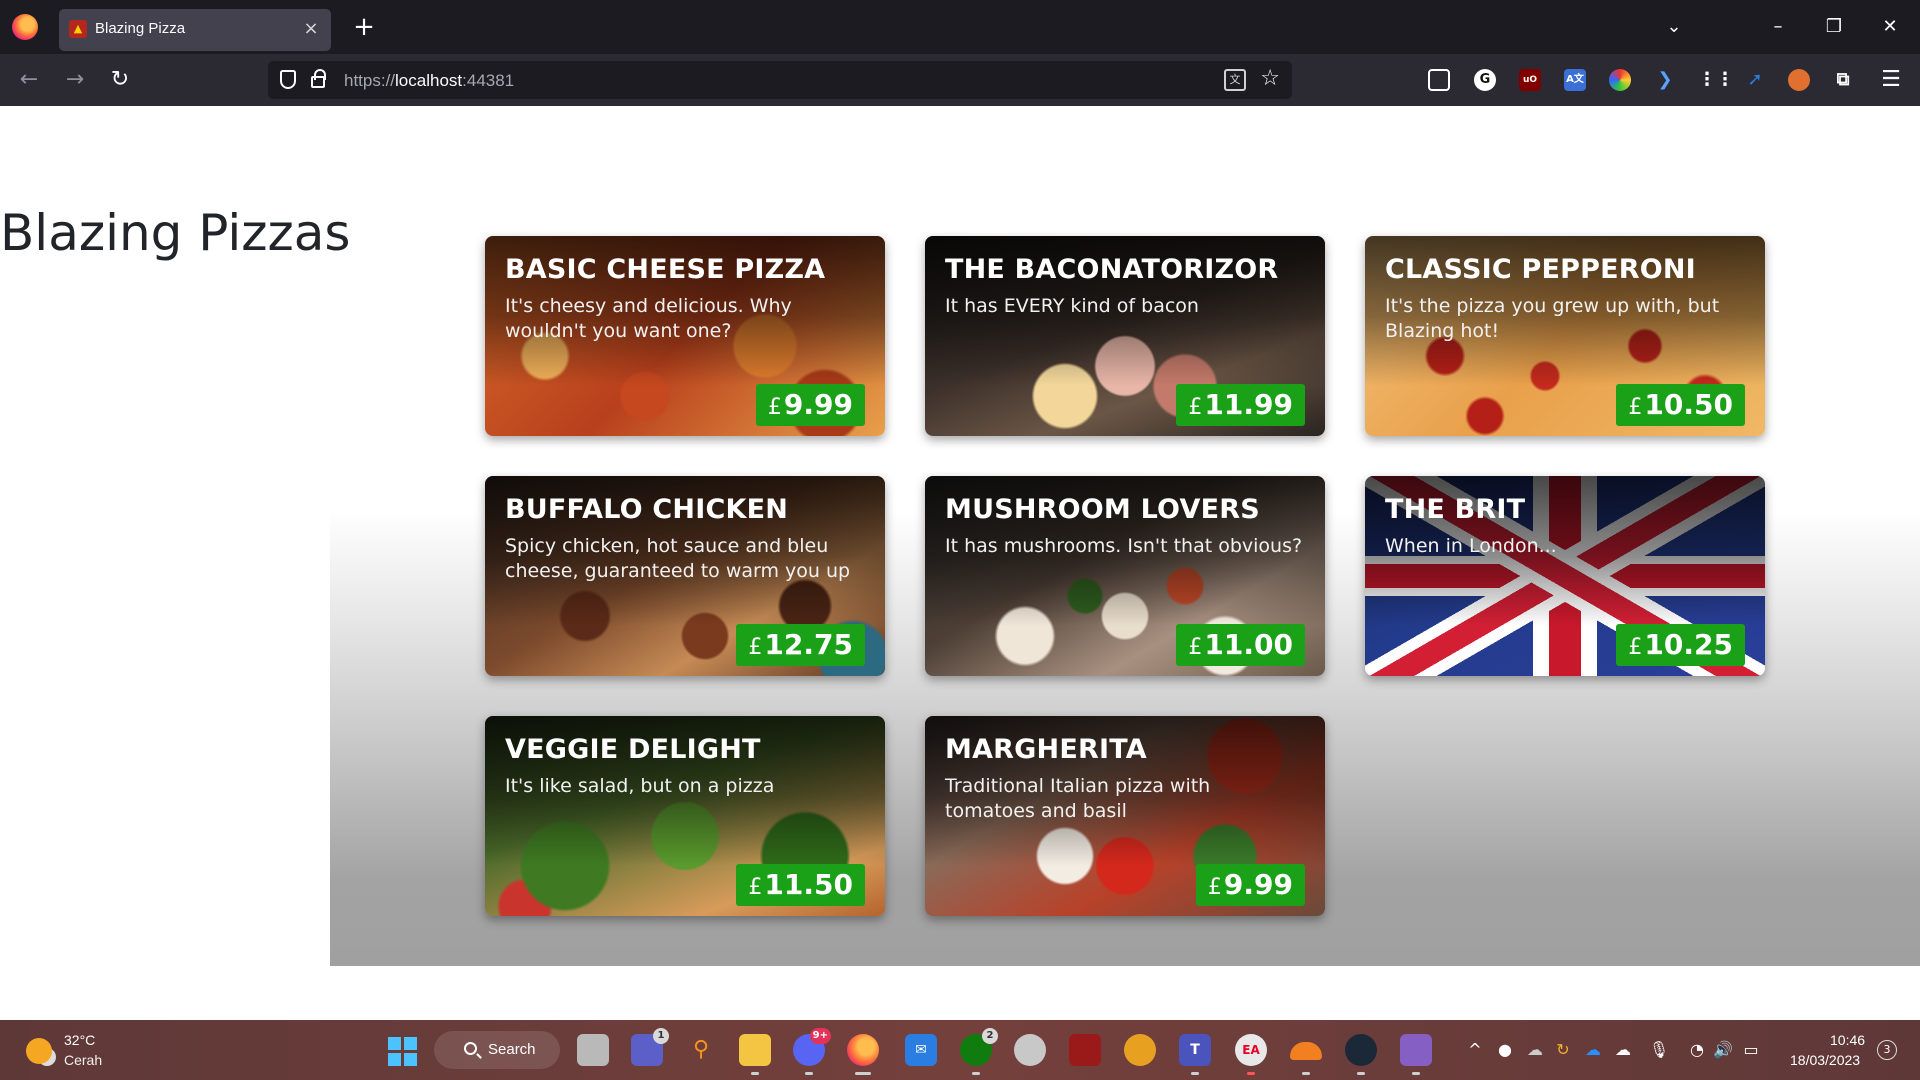 The width and height of the screenshot is (1920, 1080). I want to click on pizza-name: BUFFALO CHICKEN, so click(647, 509).